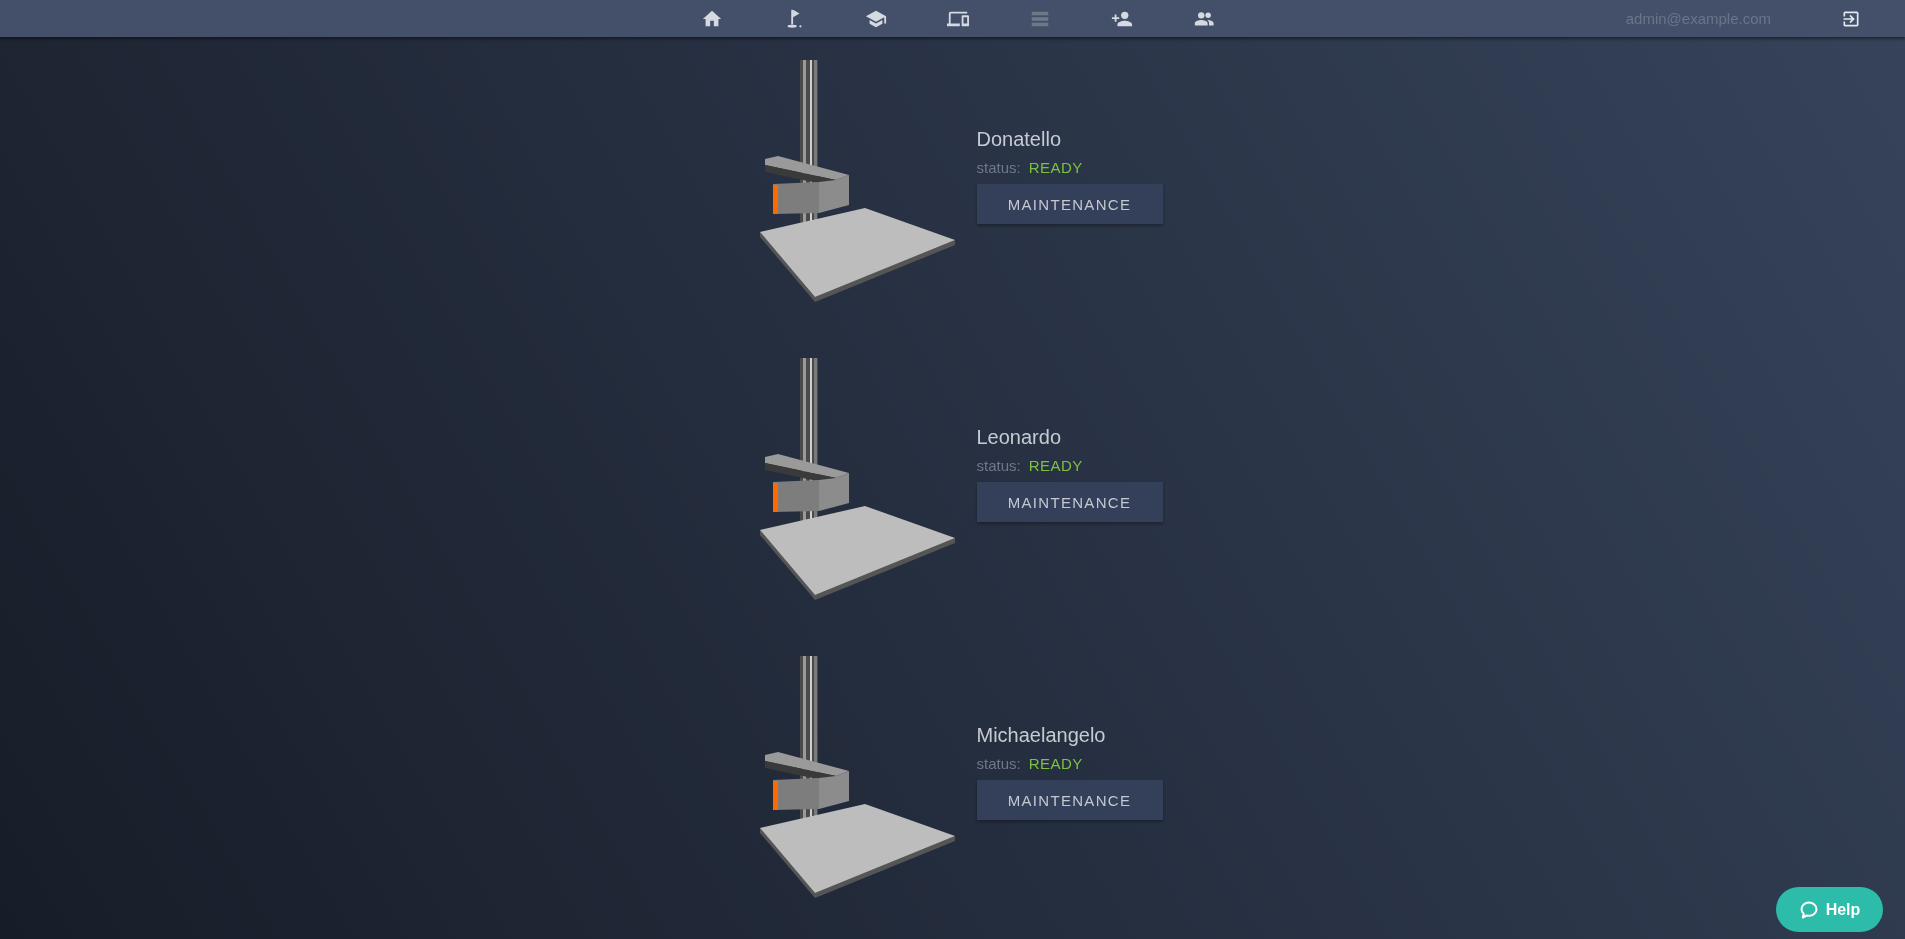 The width and height of the screenshot is (1905, 939). What do you see at coordinates (1808, 909) in the screenshot?
I see `chat-bubble-icon` at bounding box center [1808, 909].